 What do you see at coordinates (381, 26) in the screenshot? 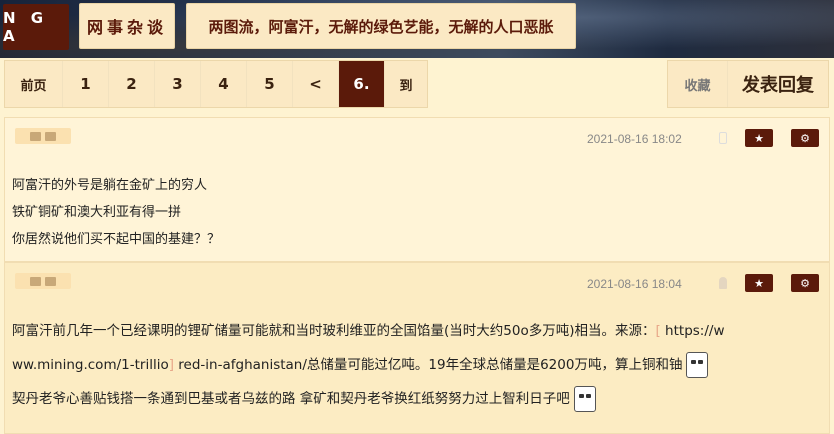
I see `thread-title: 两图流，阿富汗，无解的绿色艺能，无解的人口恶胀` at bounding box center [381, 26].